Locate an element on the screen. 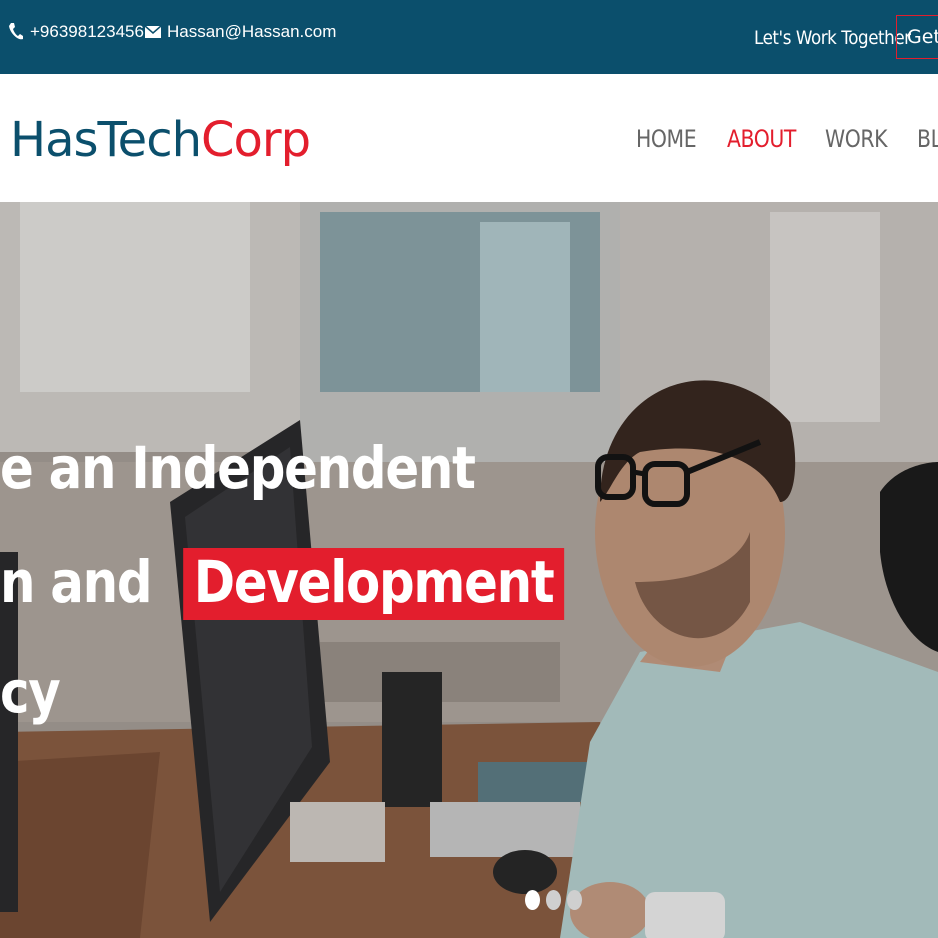 The height and width of the screenshot is (938, 938). phone-number: +96398123456 is located at coordinates (87, 31).